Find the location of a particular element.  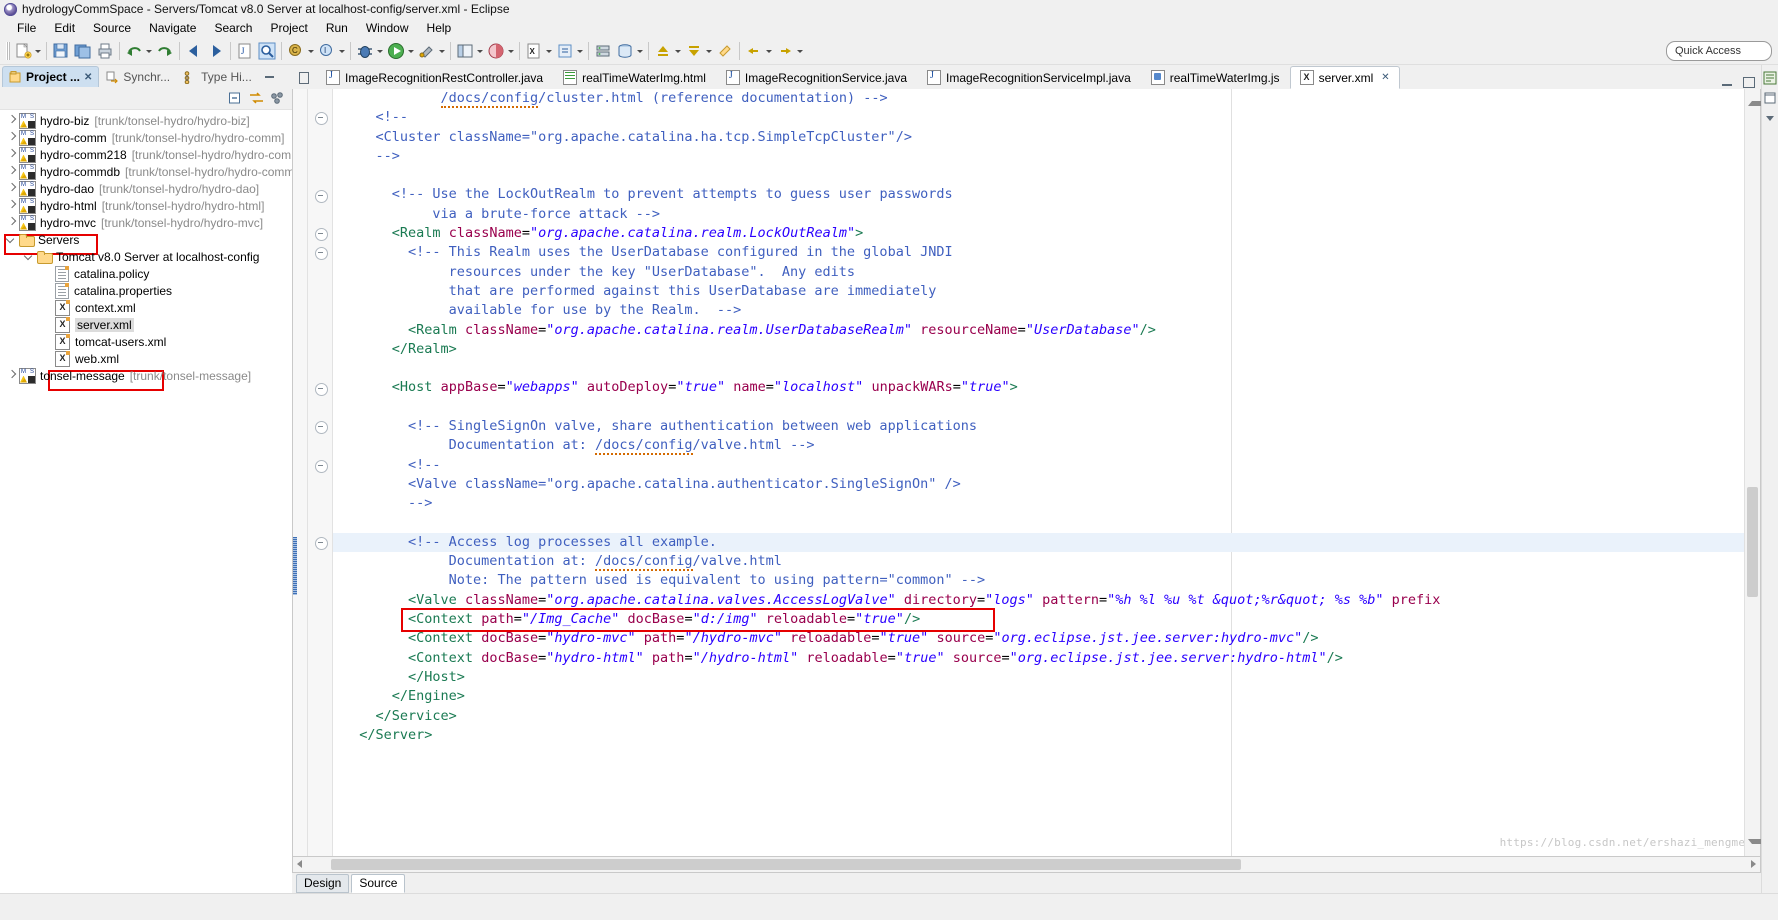

new-dropdown-icon is located at coordinates (38, 51).